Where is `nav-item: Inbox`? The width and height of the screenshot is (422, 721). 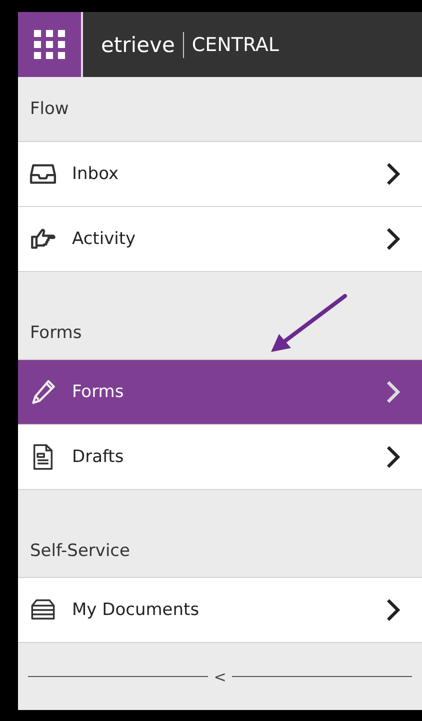
nav-item: Inbox is located at coordinates (220, 174).